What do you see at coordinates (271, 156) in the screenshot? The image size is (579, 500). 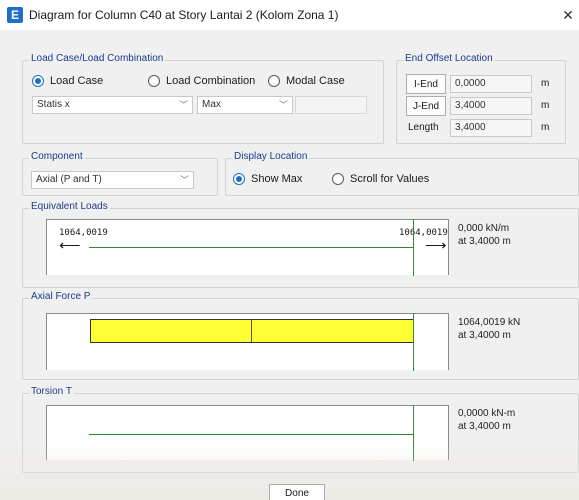 I see `display-location-group-label: Display Location` at bounding box center [271, 156].